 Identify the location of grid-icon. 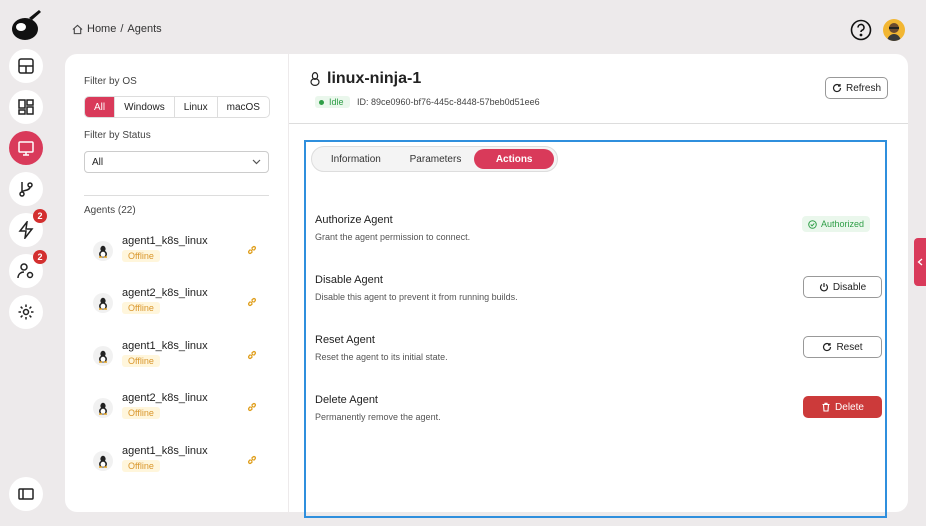
(26, 107).